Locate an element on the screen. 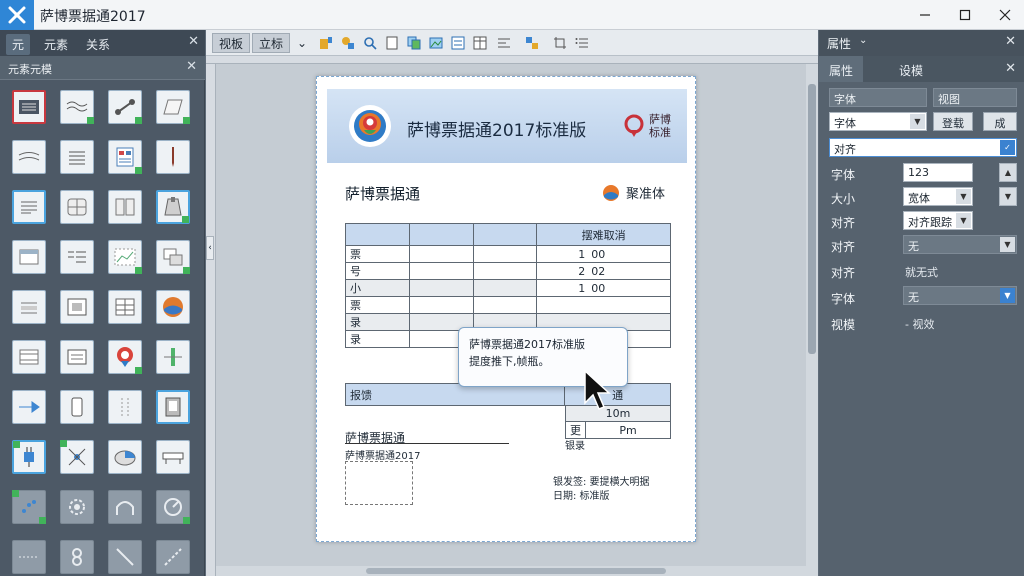 This screenshot has width=1024, height=576. table-row: 小 1 00 is located at coordinates (508, 288).